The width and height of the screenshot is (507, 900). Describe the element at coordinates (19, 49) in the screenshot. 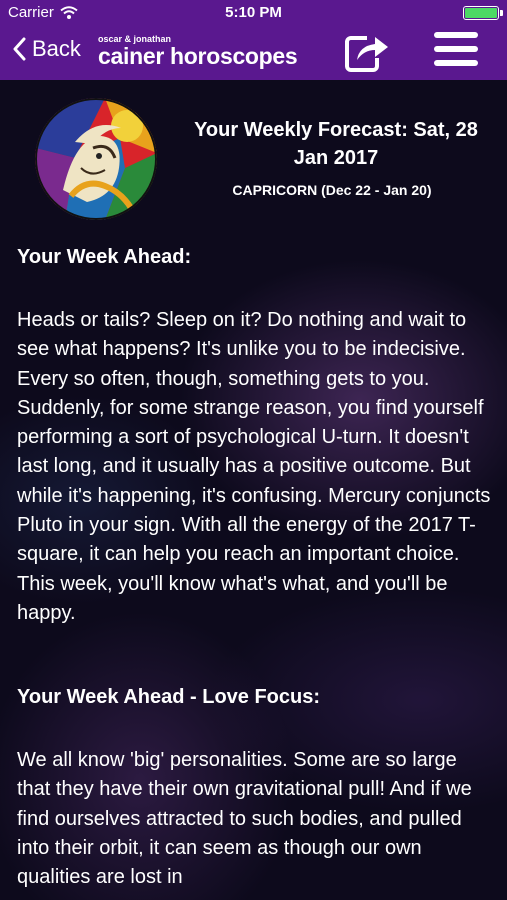

I see `chevron-left-icon` at that location.